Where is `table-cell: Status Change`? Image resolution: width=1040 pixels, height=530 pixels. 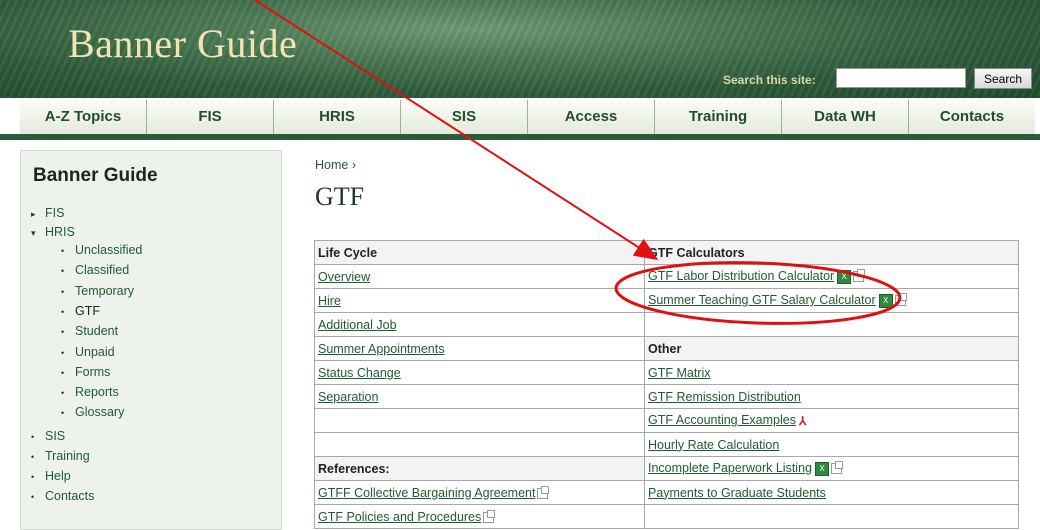 table-cell: Status Change is located at coordinates (479, 372).